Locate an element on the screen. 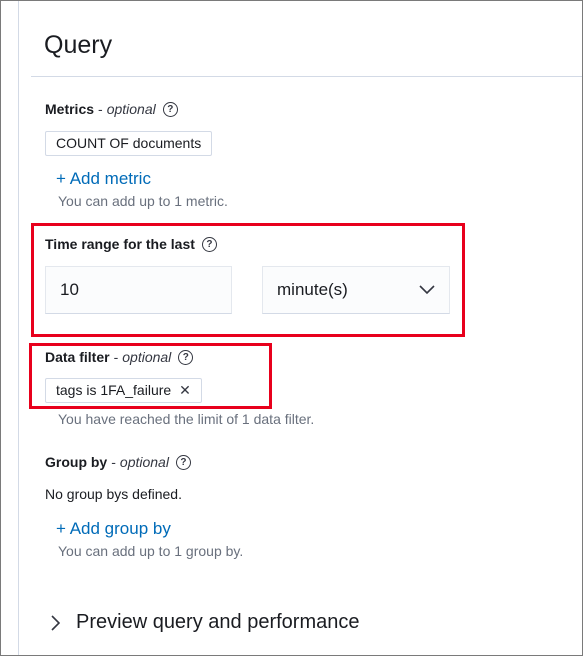  group-by-optional-text: optional is located at coordinates (144, 462).